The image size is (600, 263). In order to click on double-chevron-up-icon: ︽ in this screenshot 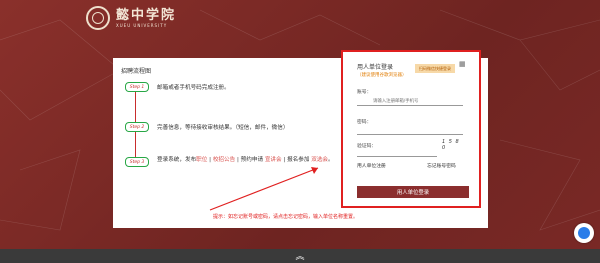, I will do `click(300, 255)`.